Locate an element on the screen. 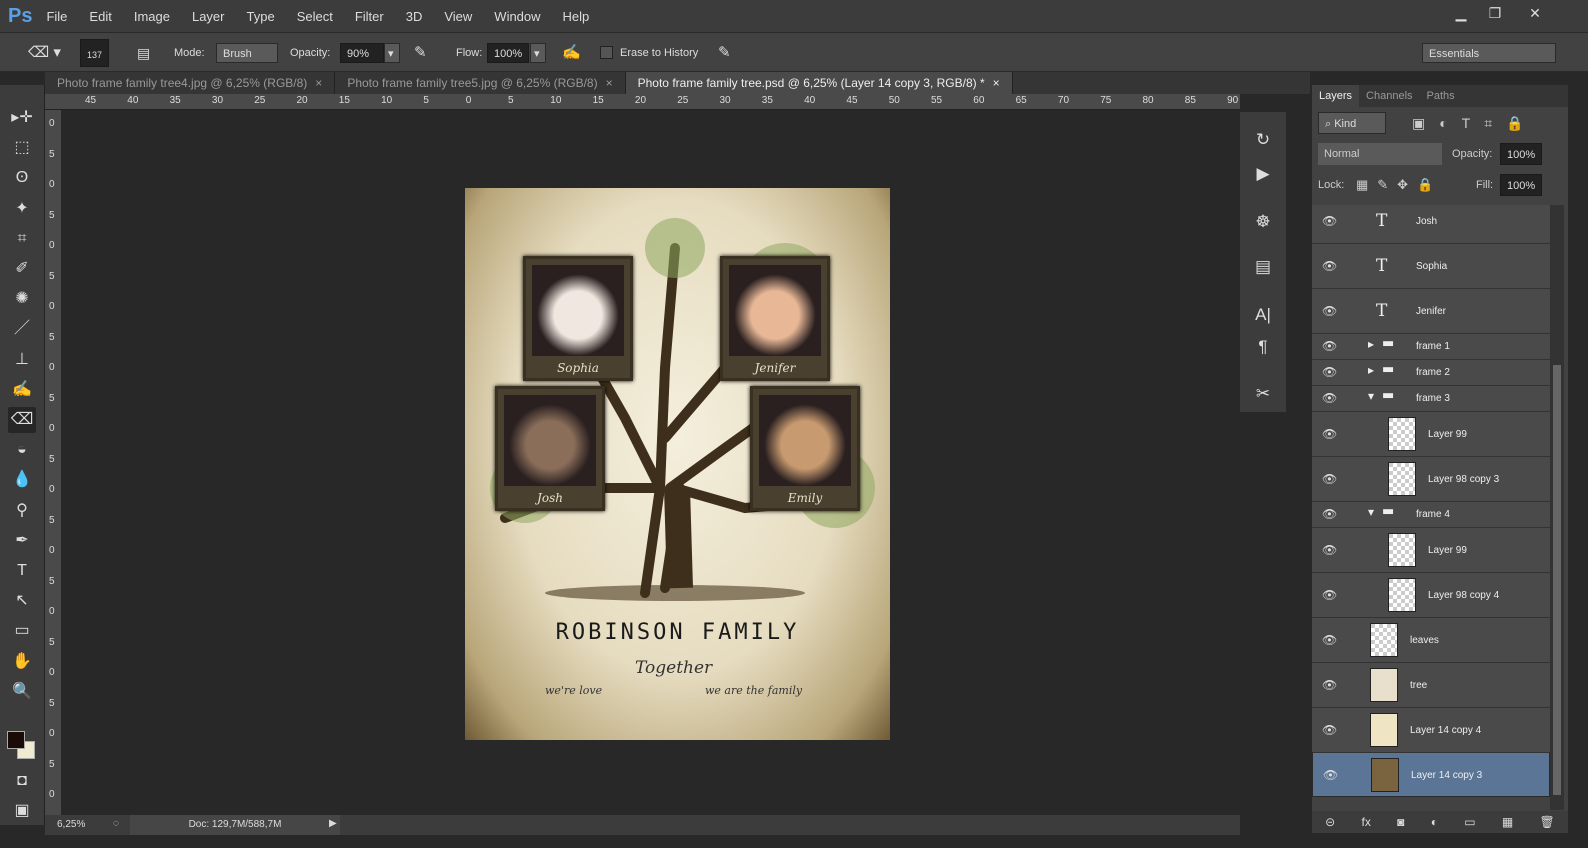 The height and width of the screenshot is (848, 1588). brush-tool-icon: ／ is located at coordinates (22, 329).